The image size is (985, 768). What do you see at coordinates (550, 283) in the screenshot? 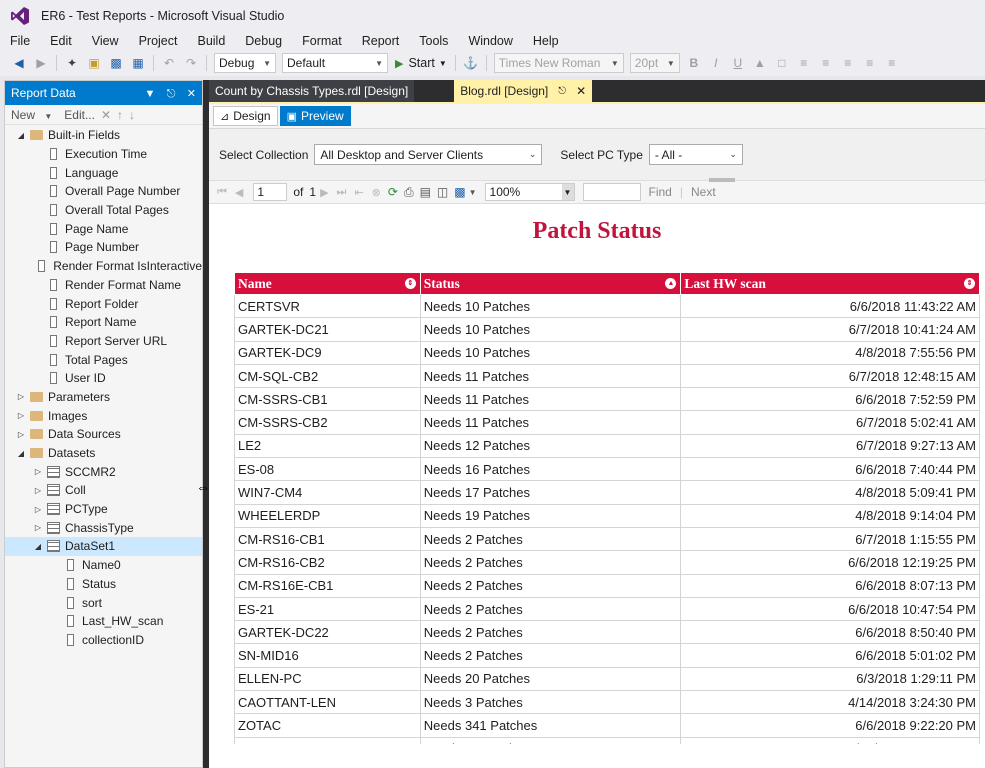
I see `column-header-status: Status ▲` at bounding box center [550, 283].